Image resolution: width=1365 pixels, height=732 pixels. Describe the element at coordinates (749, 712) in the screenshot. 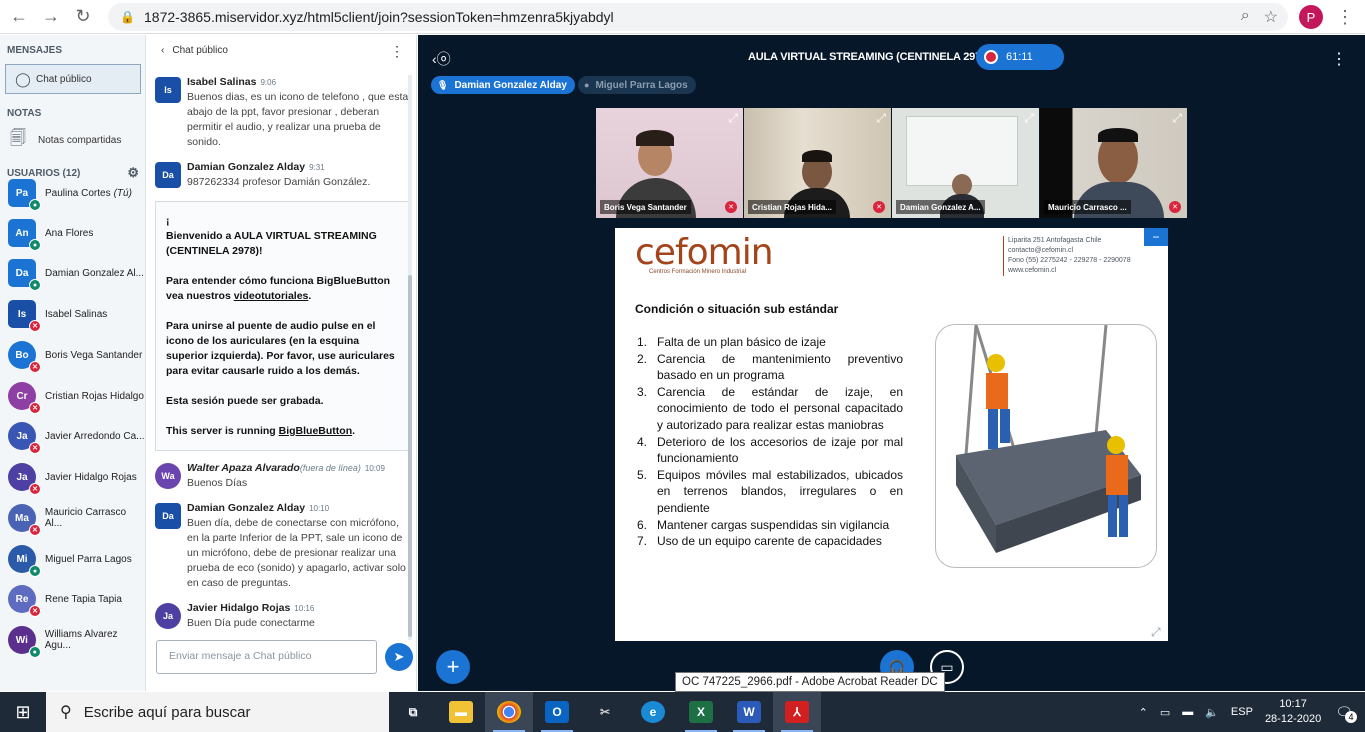

I see `word-icon: W` at that location.